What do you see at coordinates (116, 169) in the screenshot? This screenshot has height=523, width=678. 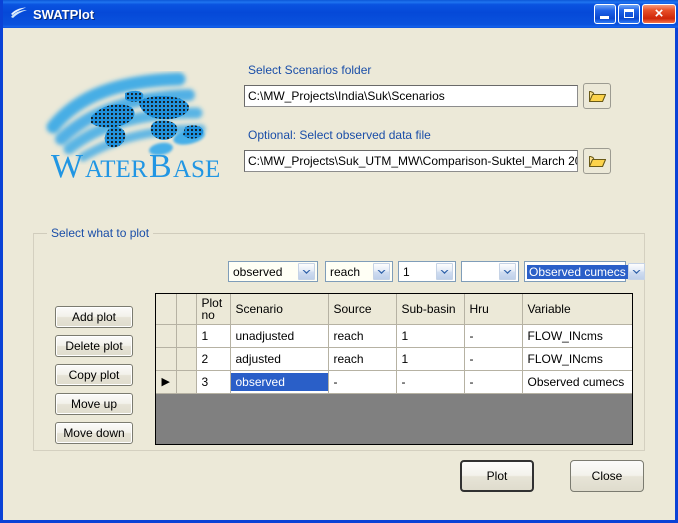 I see `svg-text: ATER` at bounding box center [116, 169].